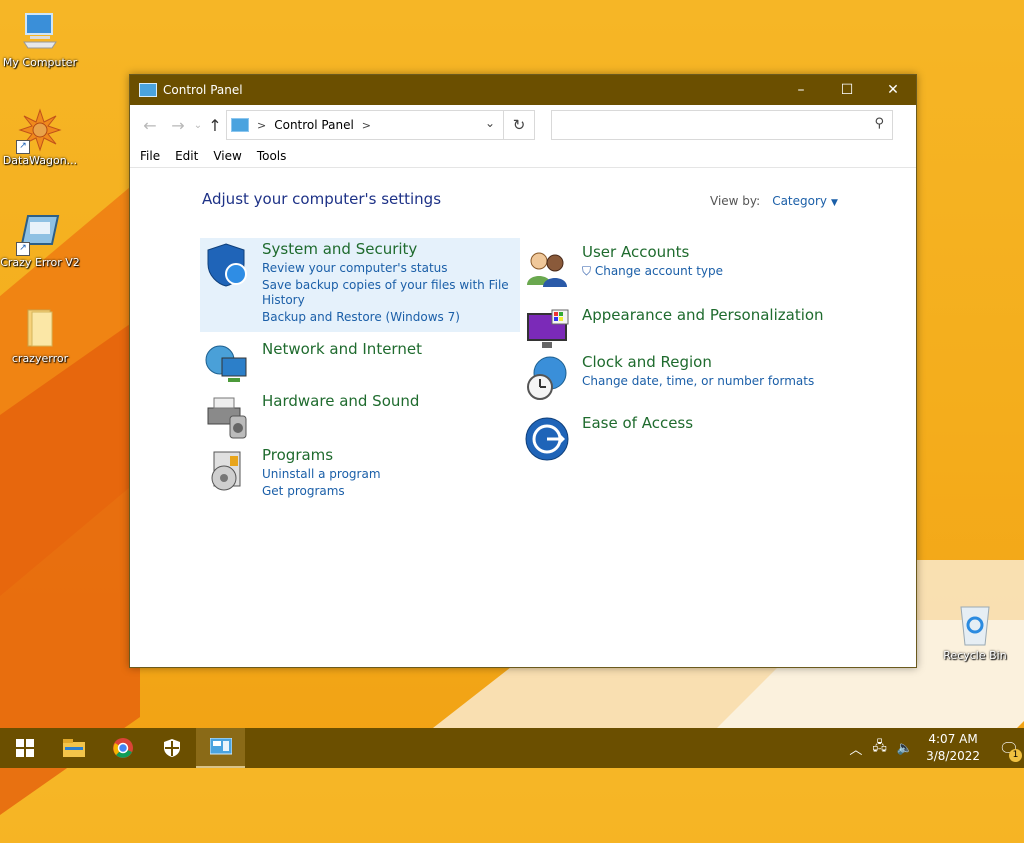 The width and height of the screenshot is (1024, 843). I want to click on taskbar-file-explorer, so click(73, 748).